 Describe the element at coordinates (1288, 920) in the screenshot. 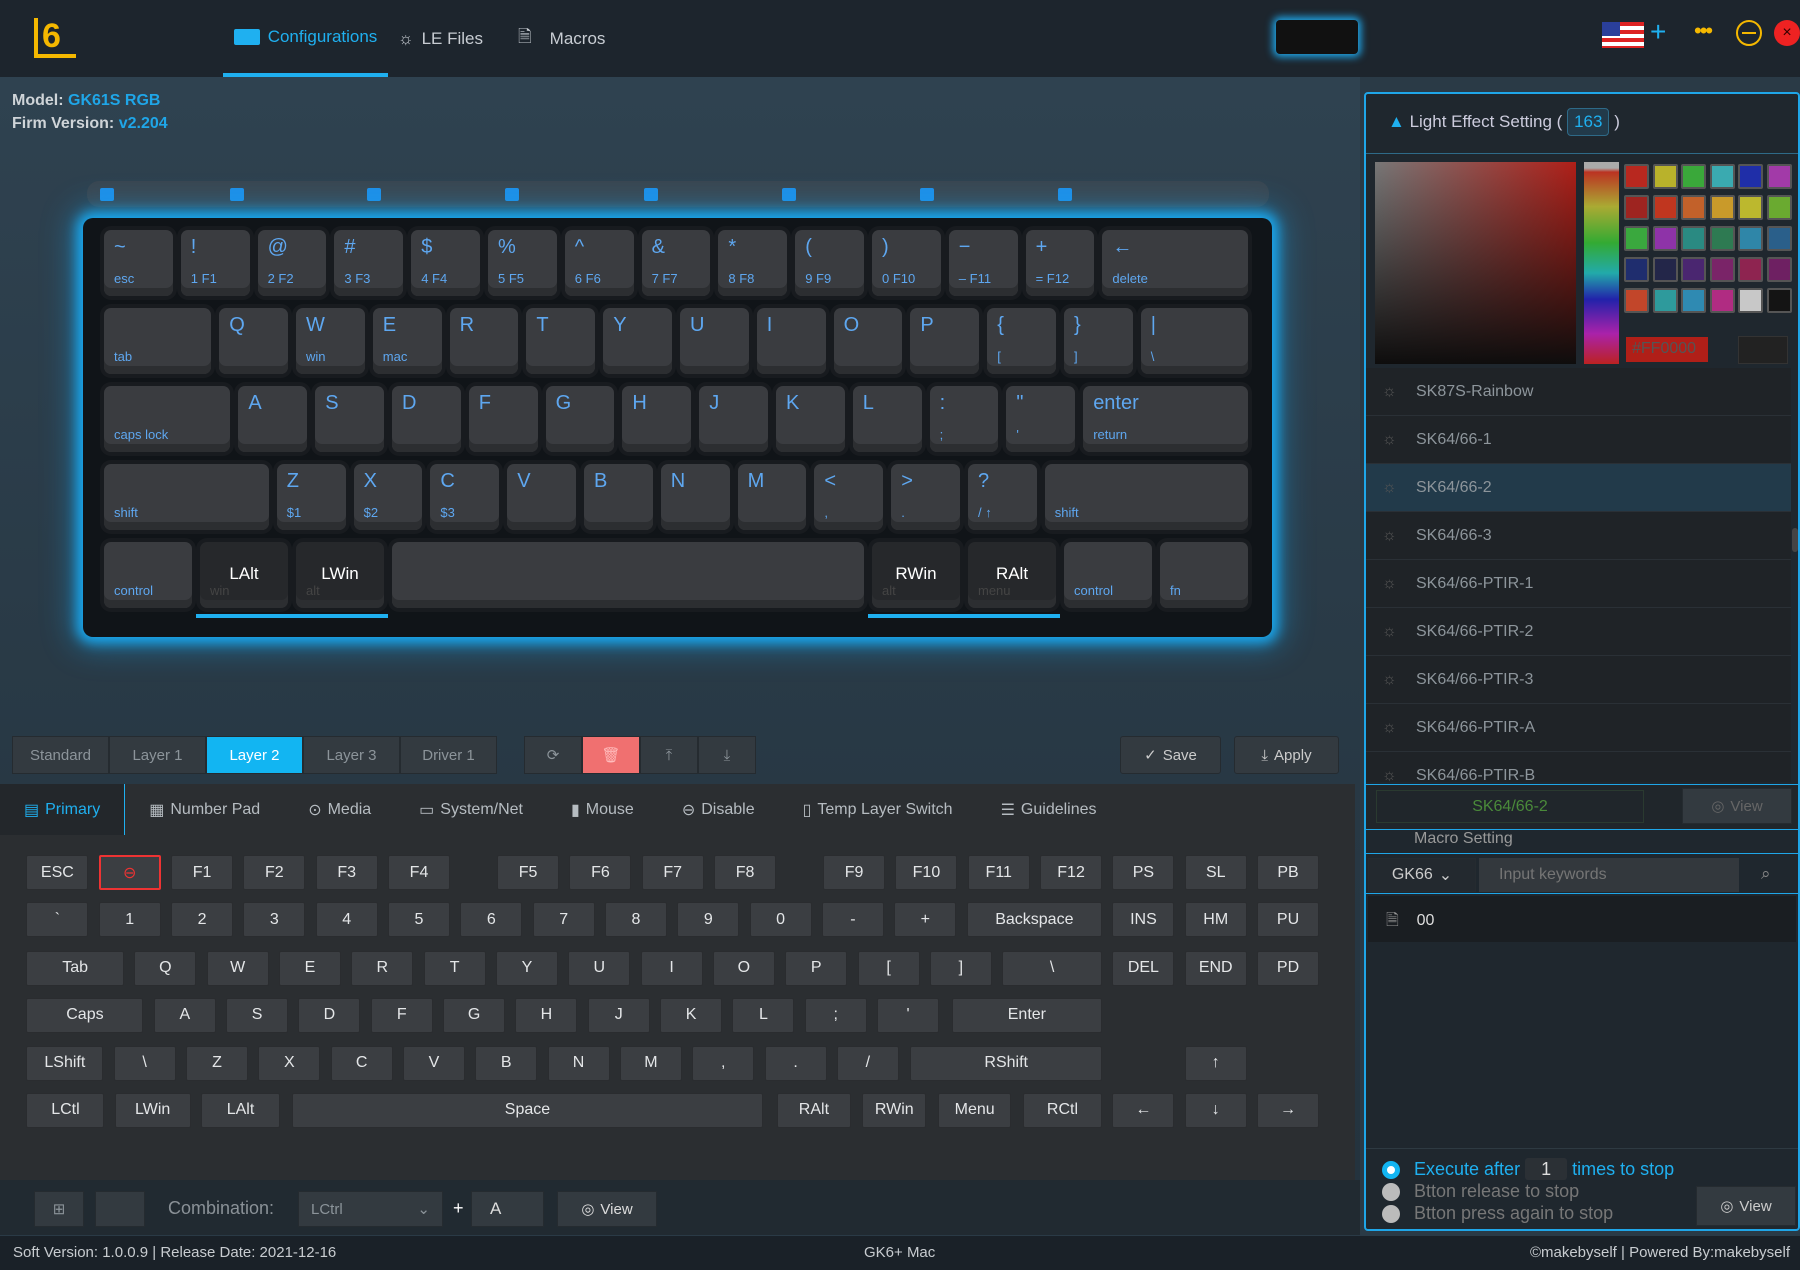

I see `key-button: PU` at that location.